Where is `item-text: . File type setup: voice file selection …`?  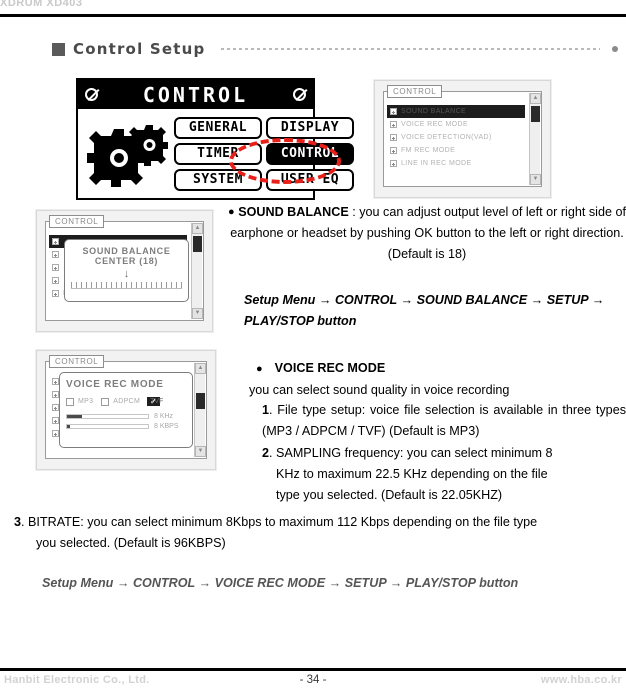
item-text: . File type setup: voice file selection … is located at coordinates (444, 420).